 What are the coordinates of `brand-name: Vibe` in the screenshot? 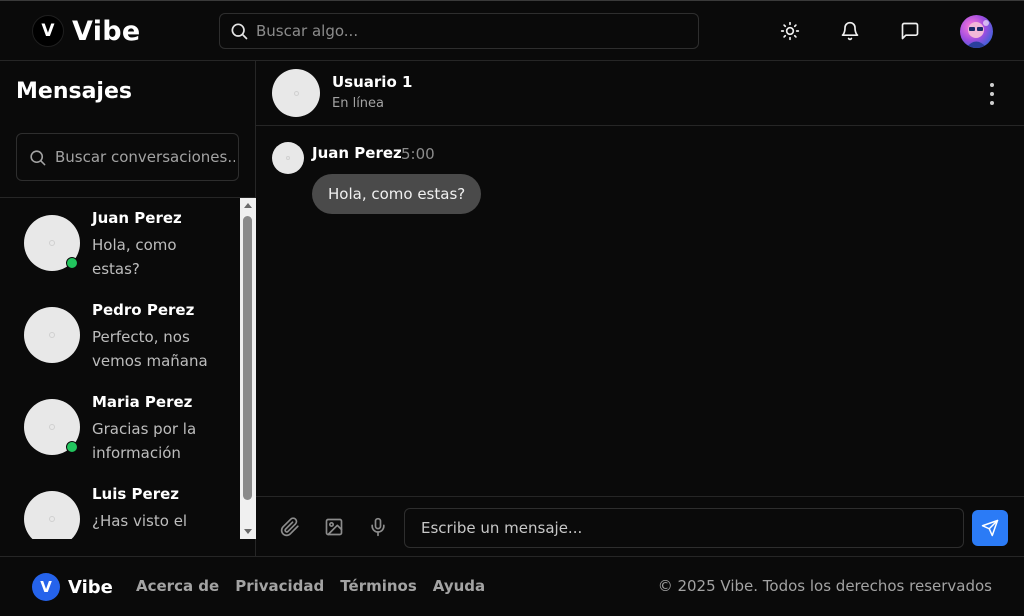 It's located at (106, 31).